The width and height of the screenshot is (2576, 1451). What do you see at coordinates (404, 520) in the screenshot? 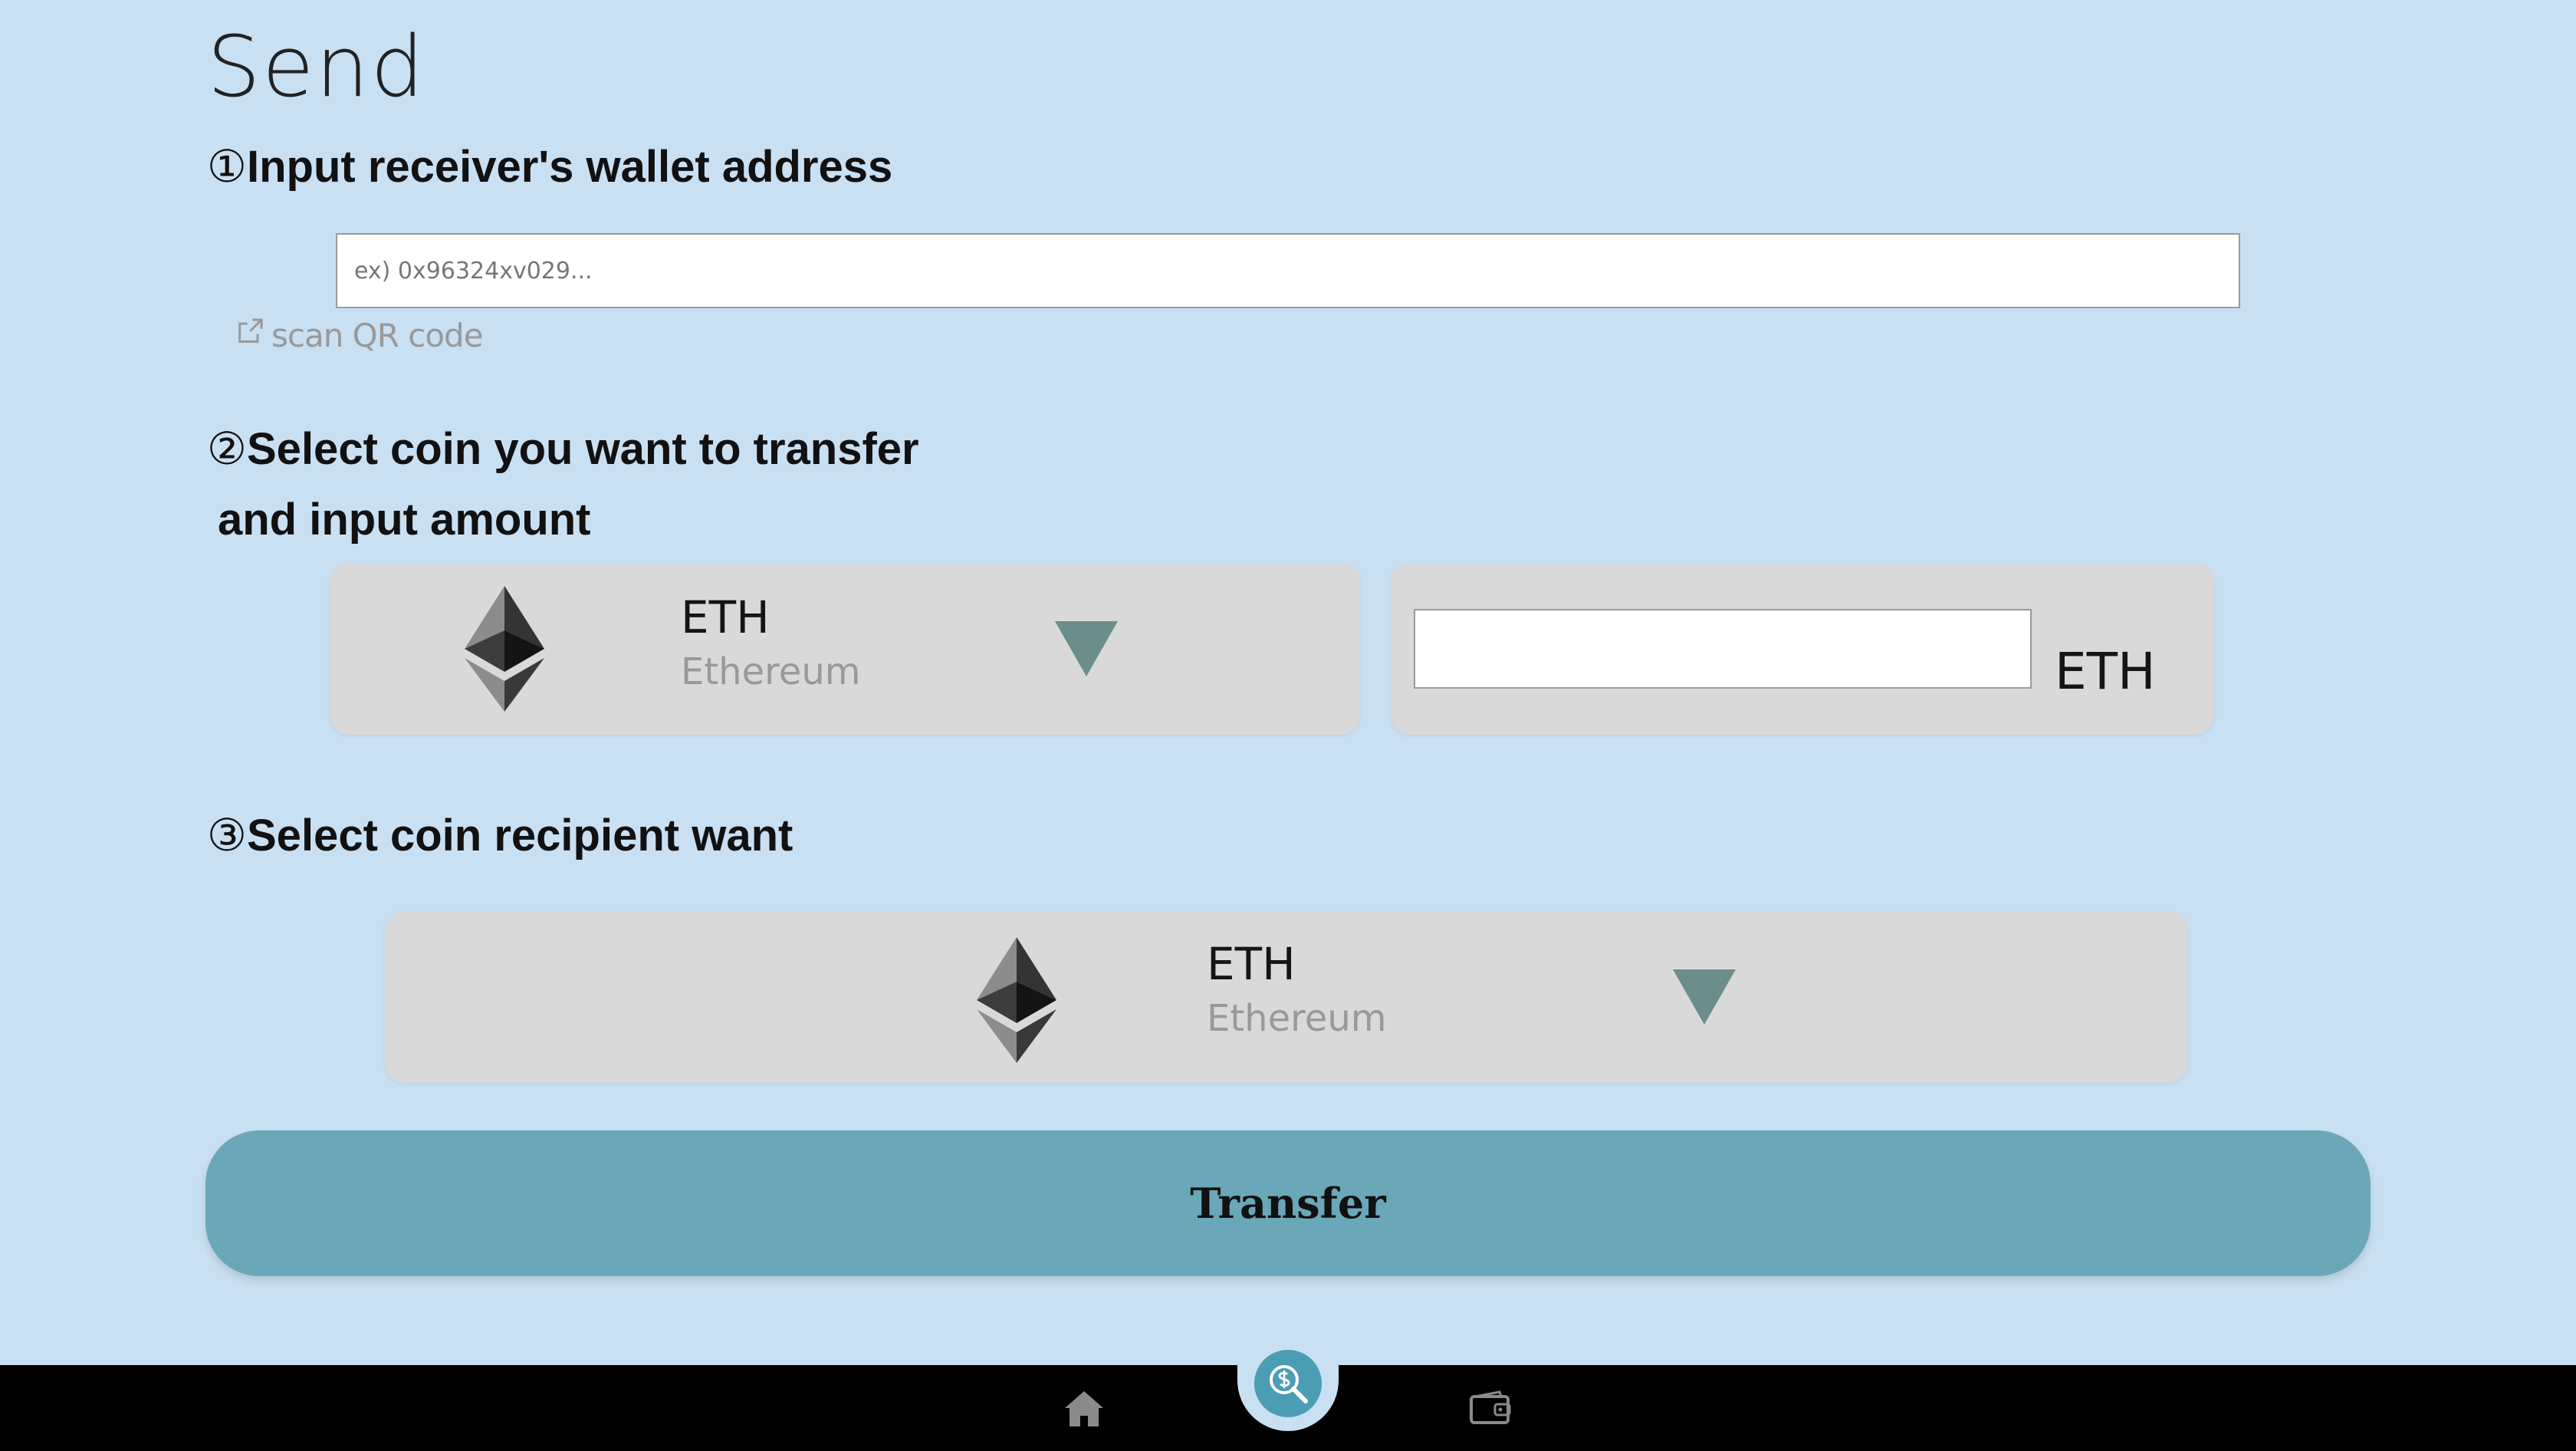
I see `step2-heading-line2: and input amount` at bounding box center [404, 520].